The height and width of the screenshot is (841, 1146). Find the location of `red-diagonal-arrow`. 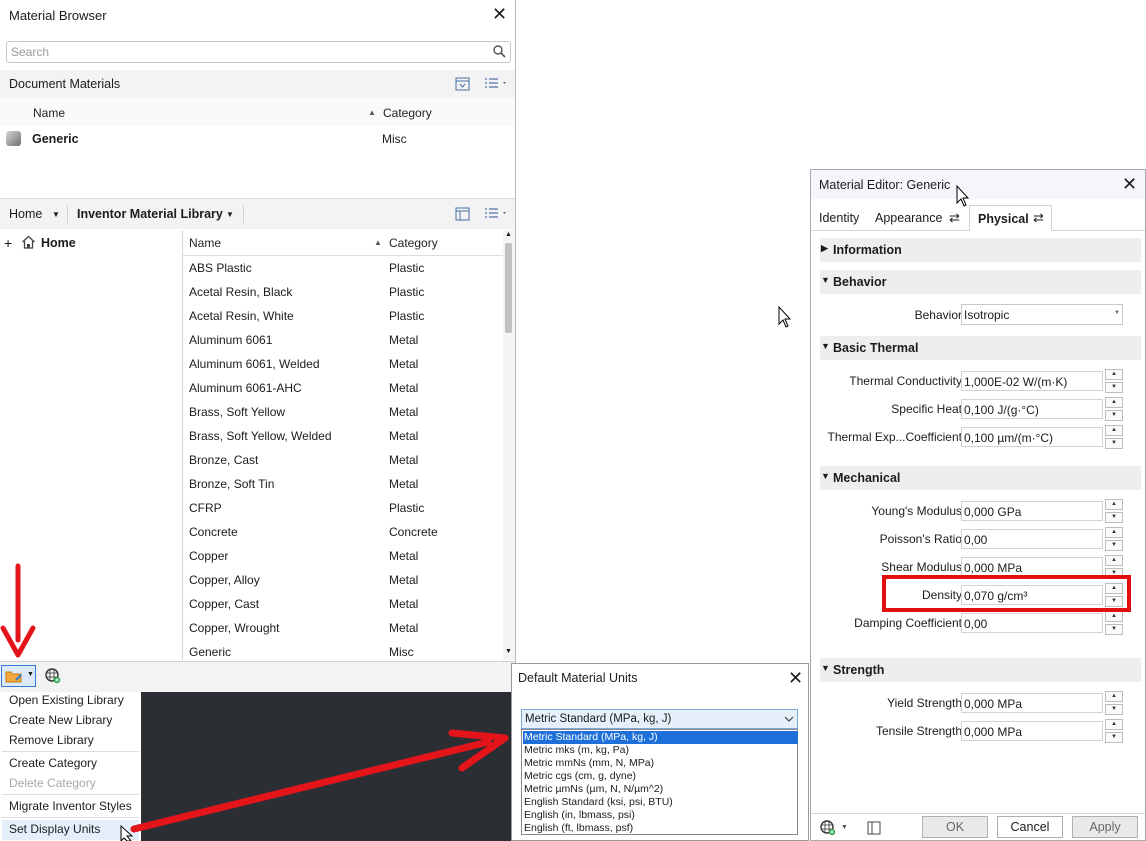

red-diagonal-arrow is located at coordinates (319, 781).